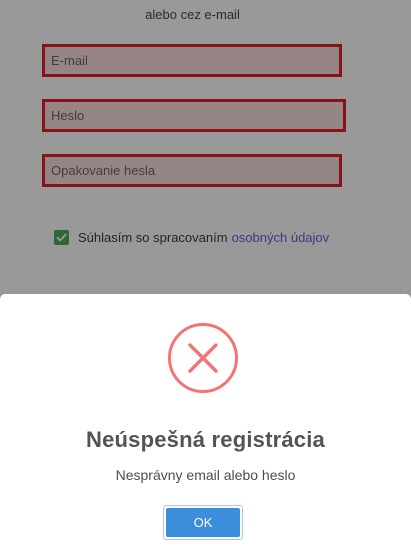 This screenshot has width=411, height=556. I want to click on dialog-message: Nesprávny email alebo heslo, so click(205, 475).